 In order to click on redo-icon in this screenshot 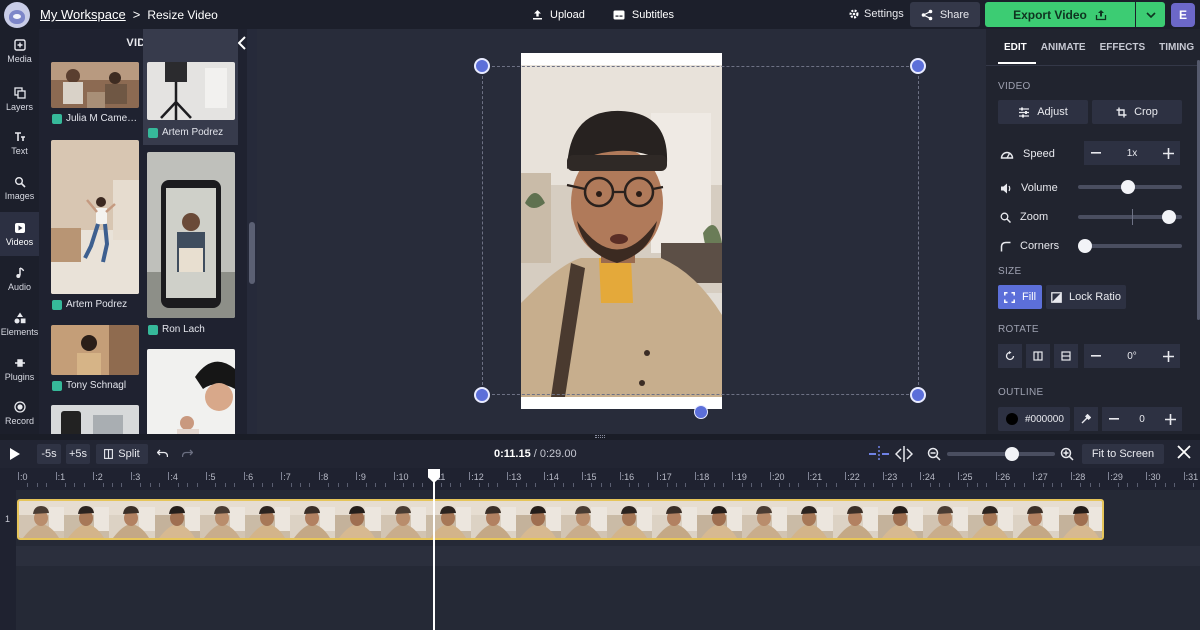, I will do `click(187, 453)`.